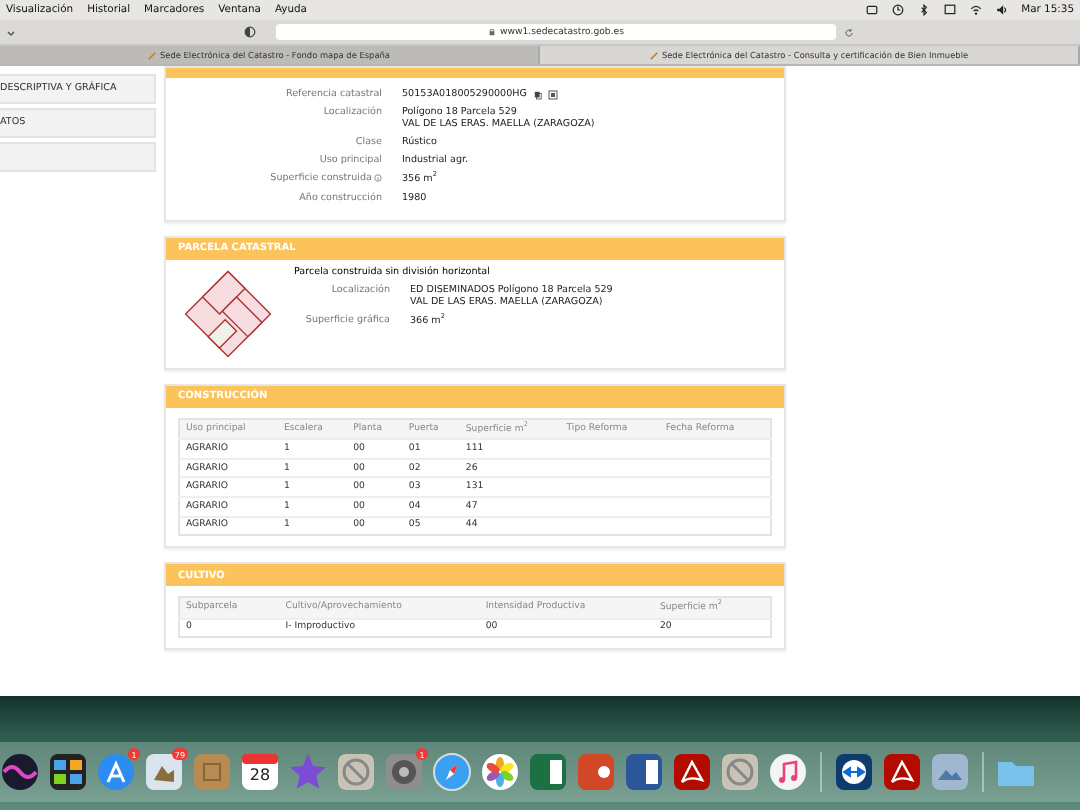 The image size is (1080, 810). I want to click on calendar-date: 28, so click(260, 775).